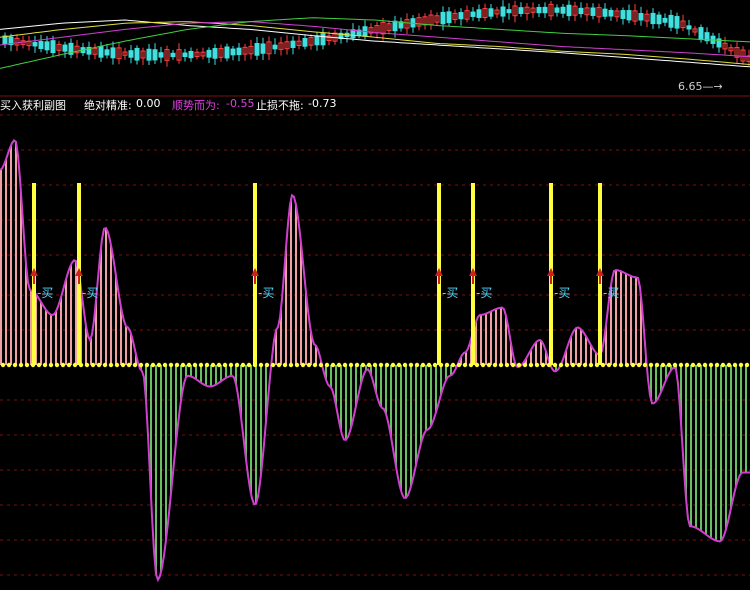  I want to click on indicator-title: 买入获利副图, so click(33, 105).